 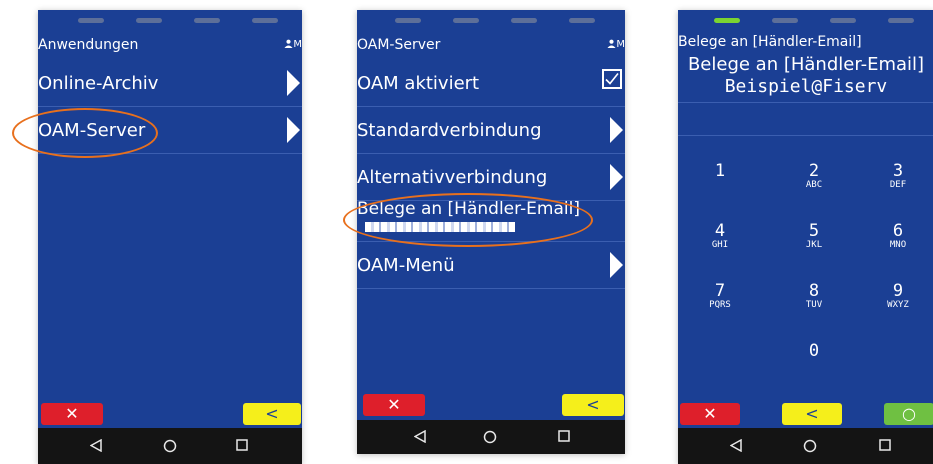 What do you see at coordinates (814, 231) in the screenshot?
I see `key-digit: 5` at bounding box center [814, 231].